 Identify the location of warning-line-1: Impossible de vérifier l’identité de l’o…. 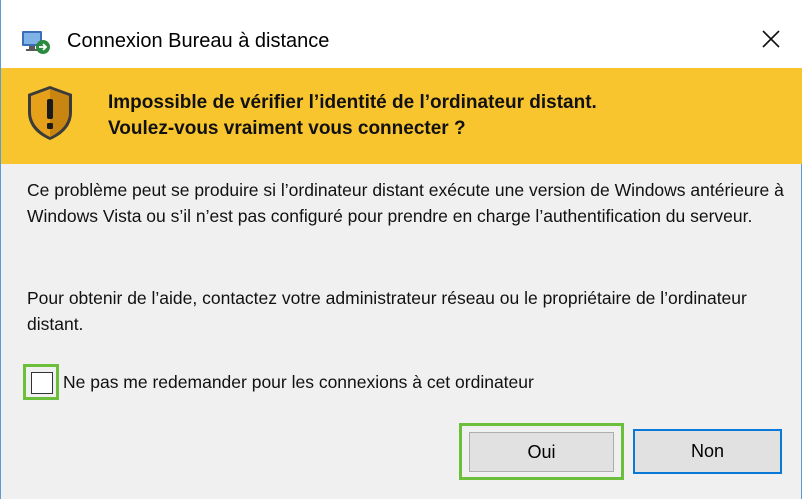
(352, 102).